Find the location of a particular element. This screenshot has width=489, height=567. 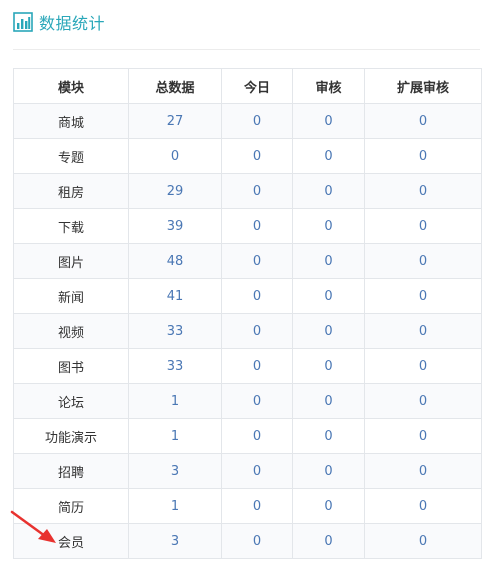

table-row: 专题 0 0 0 0 is located at coordinates (247, 156).